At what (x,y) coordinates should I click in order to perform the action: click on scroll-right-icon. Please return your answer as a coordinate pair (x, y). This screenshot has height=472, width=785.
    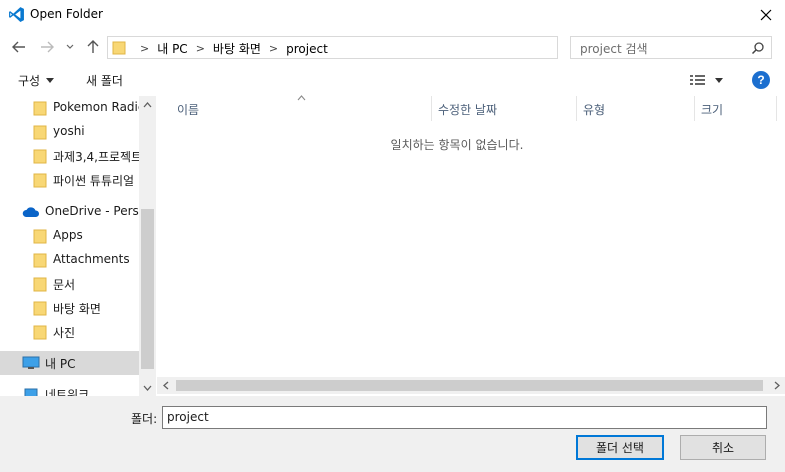
    Looking at the image, I should click on (776, 385).